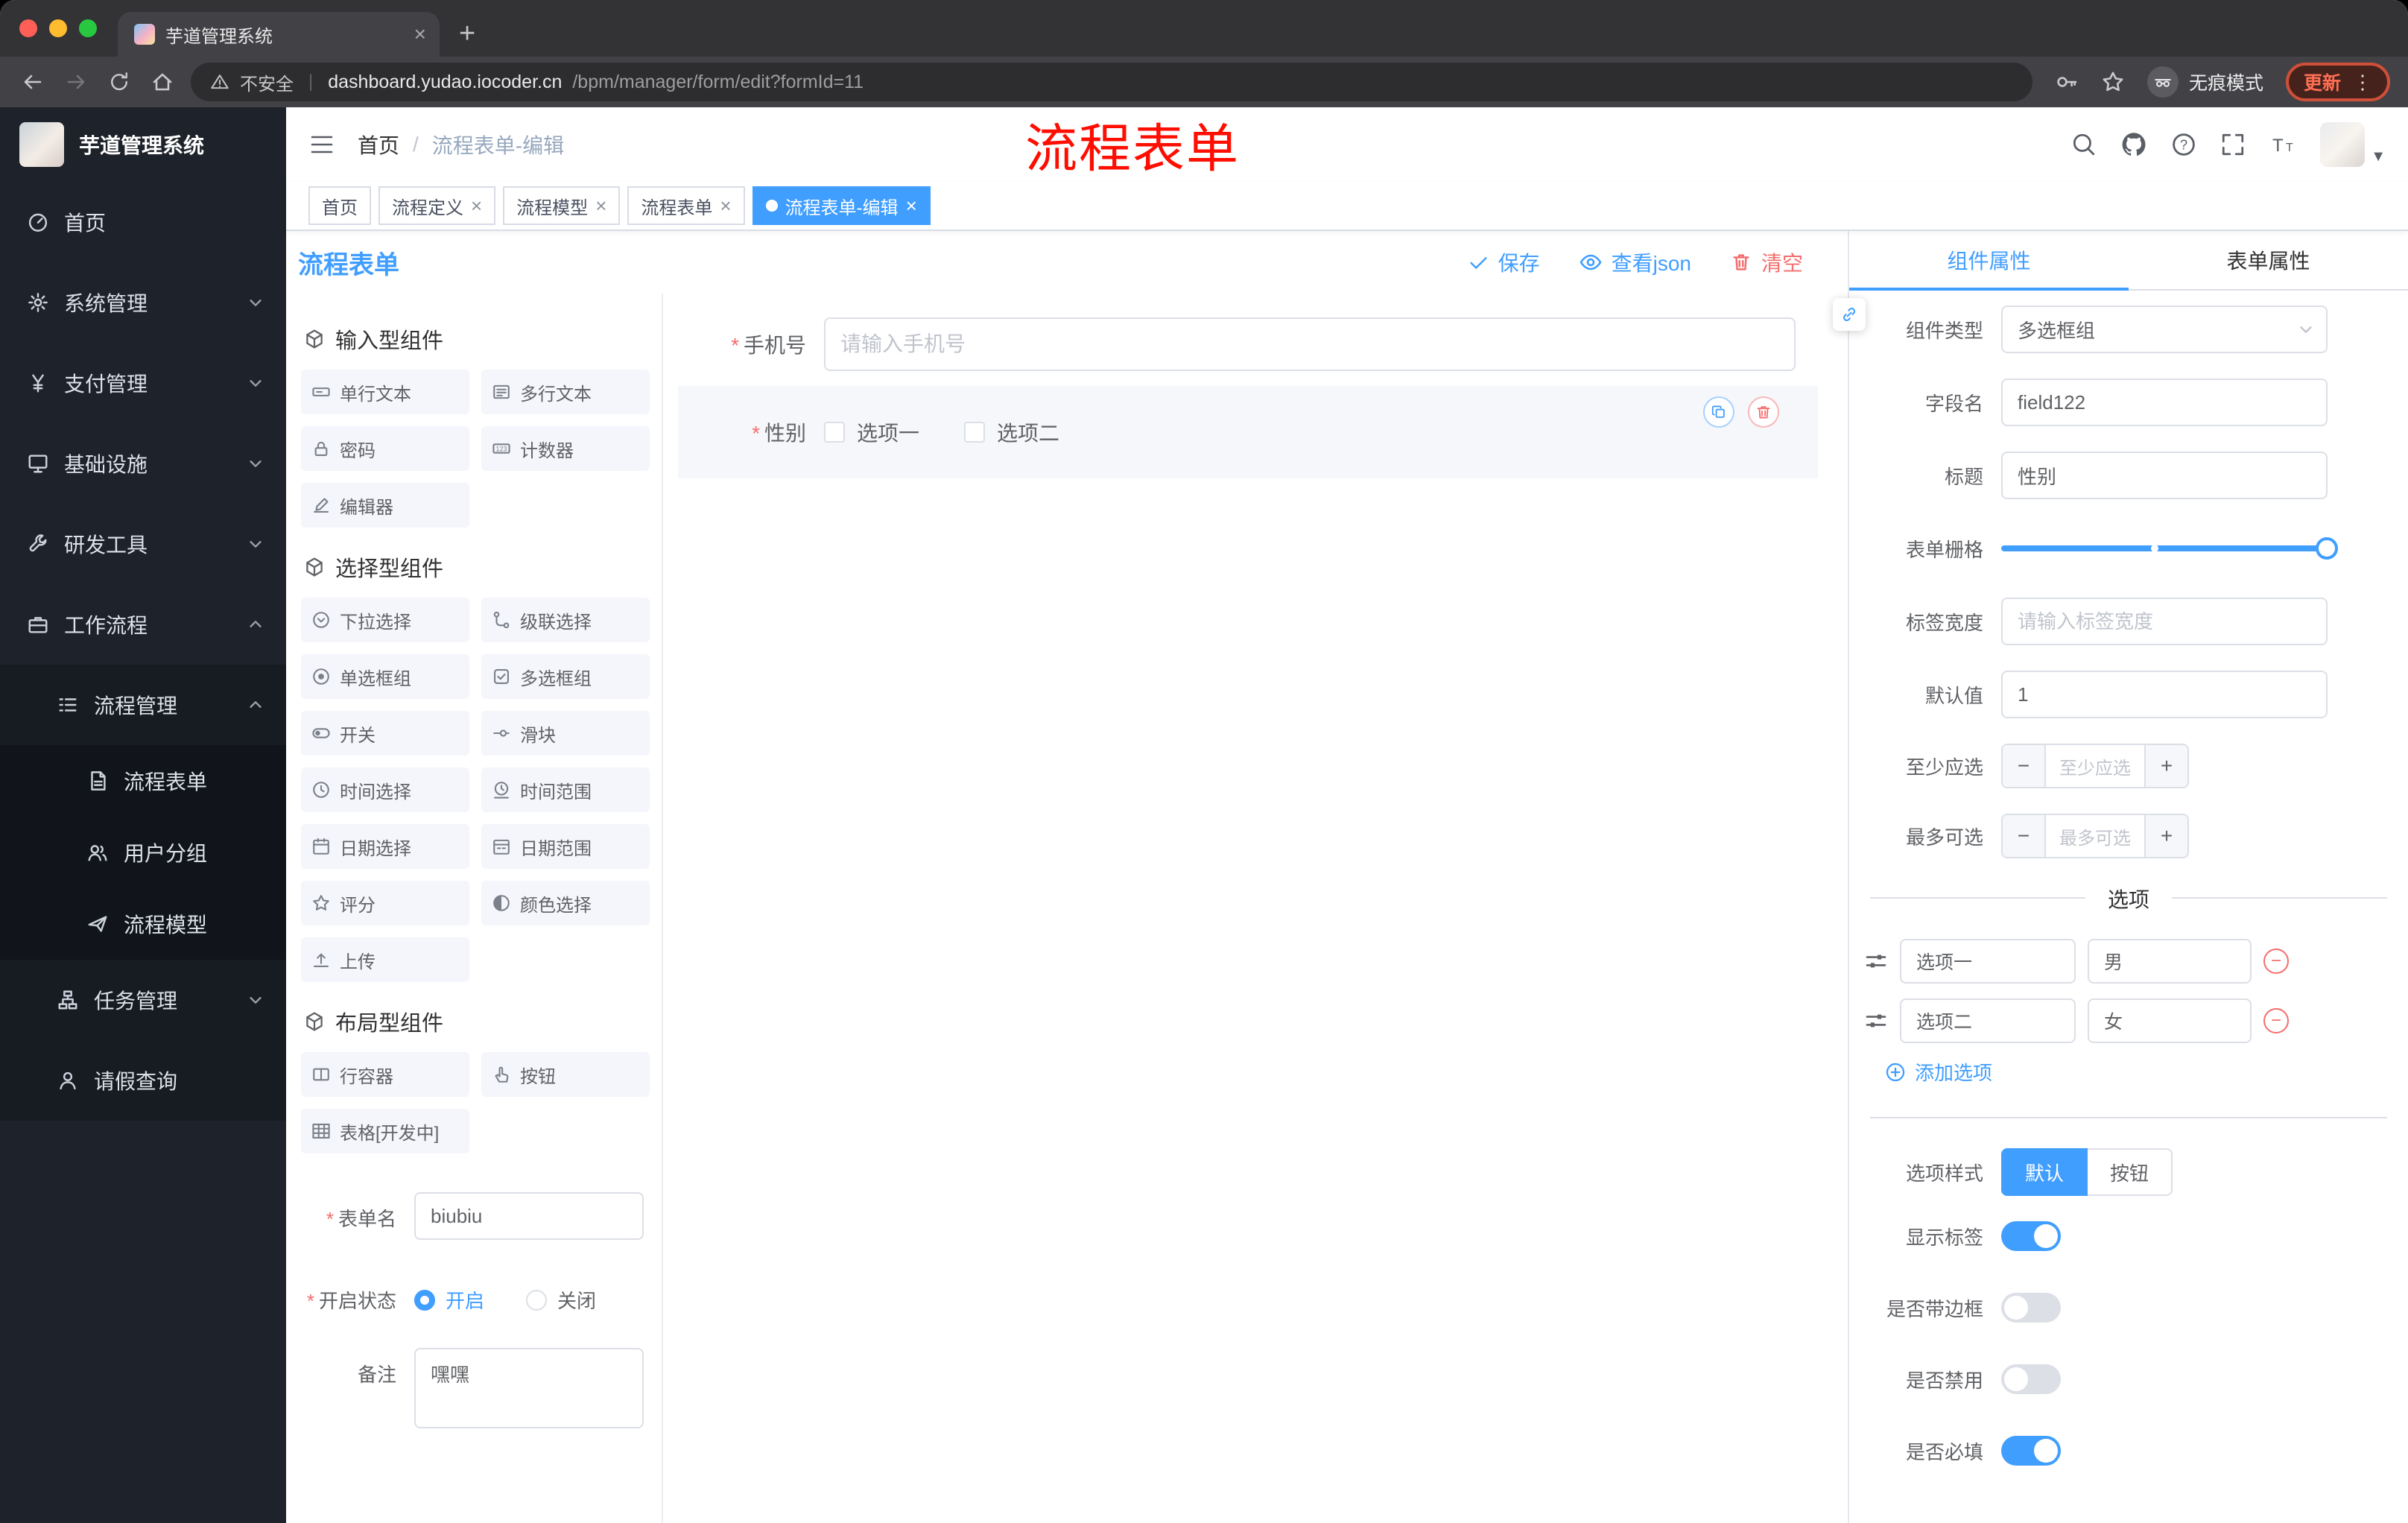  Describe the element at coordinates (2233, 144) in the screenshot. I see `fullscreen-button` at that location.